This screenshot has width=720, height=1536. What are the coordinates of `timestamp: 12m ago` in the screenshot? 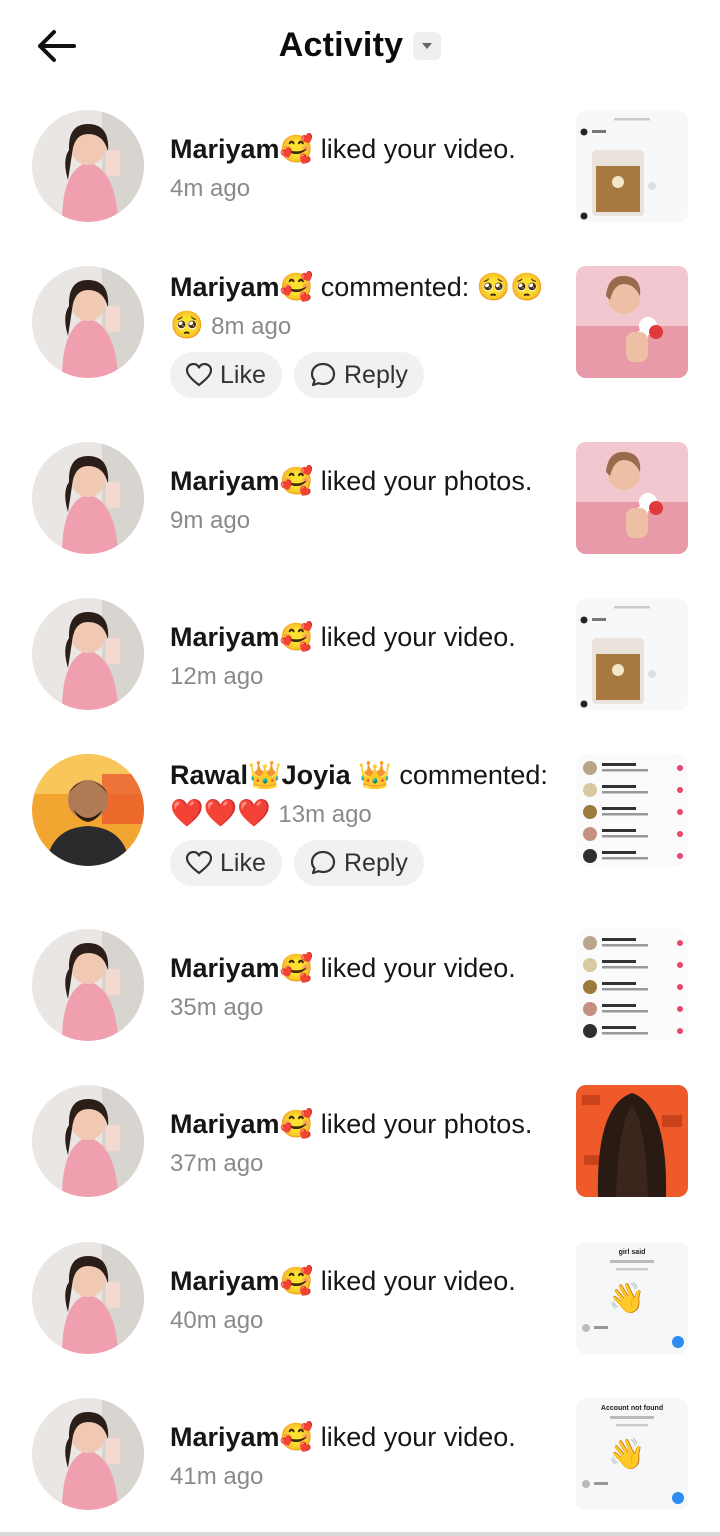 It's located at (217, 676).